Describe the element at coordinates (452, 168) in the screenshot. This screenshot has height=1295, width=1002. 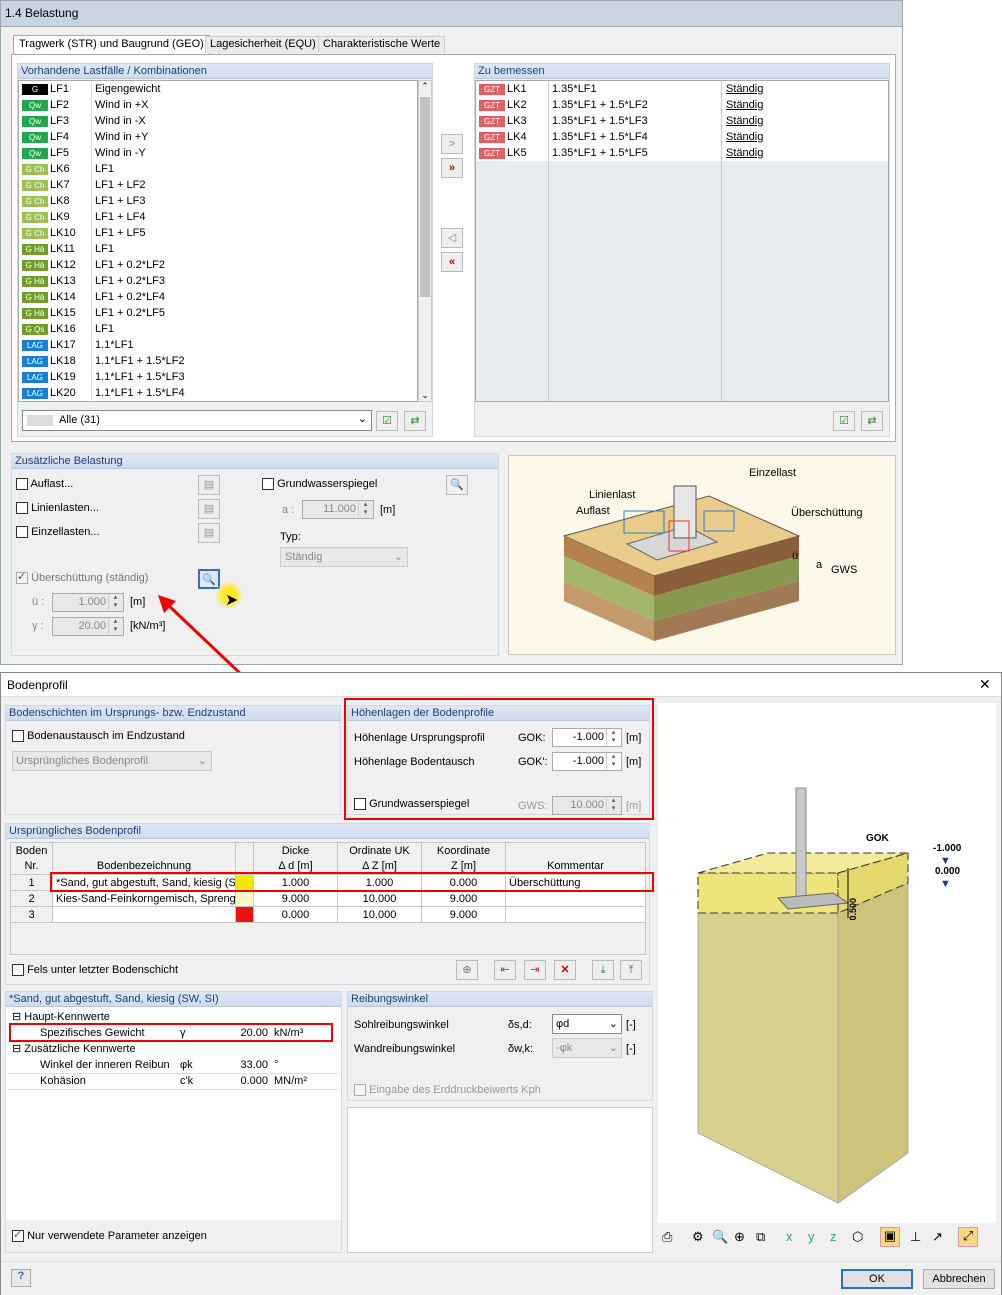
I see `move-all-right-icon: »` at that location.